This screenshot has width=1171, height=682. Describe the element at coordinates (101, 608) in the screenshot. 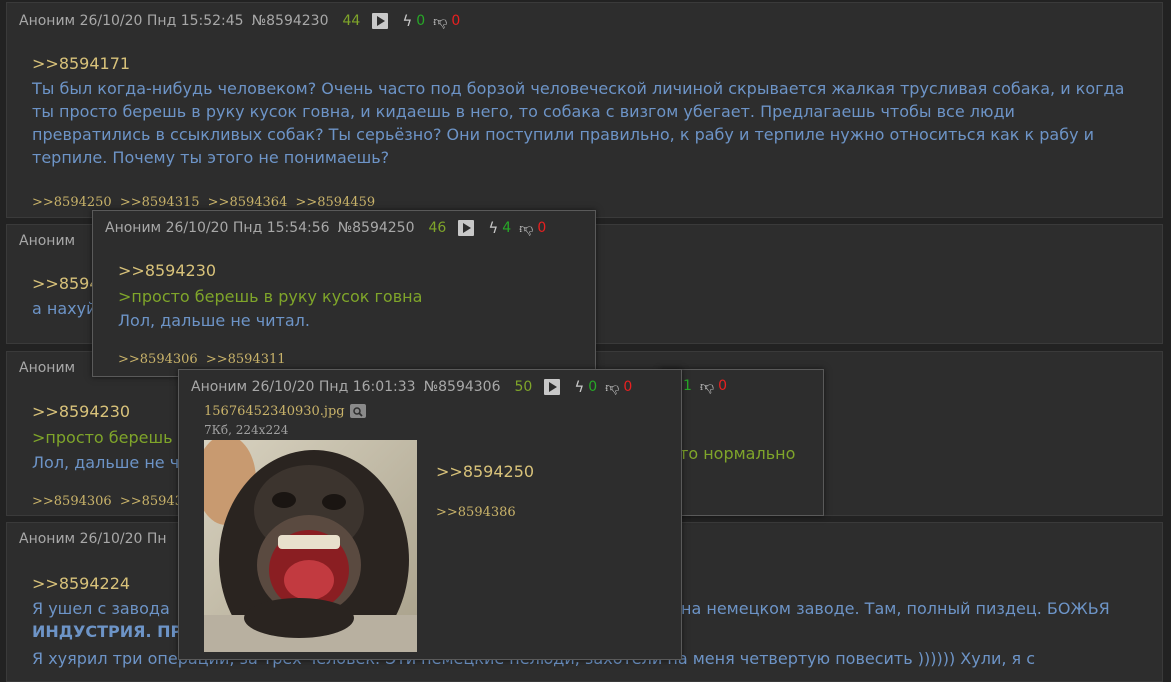

I see `post-text-part: Я ушел с завода` at that location.